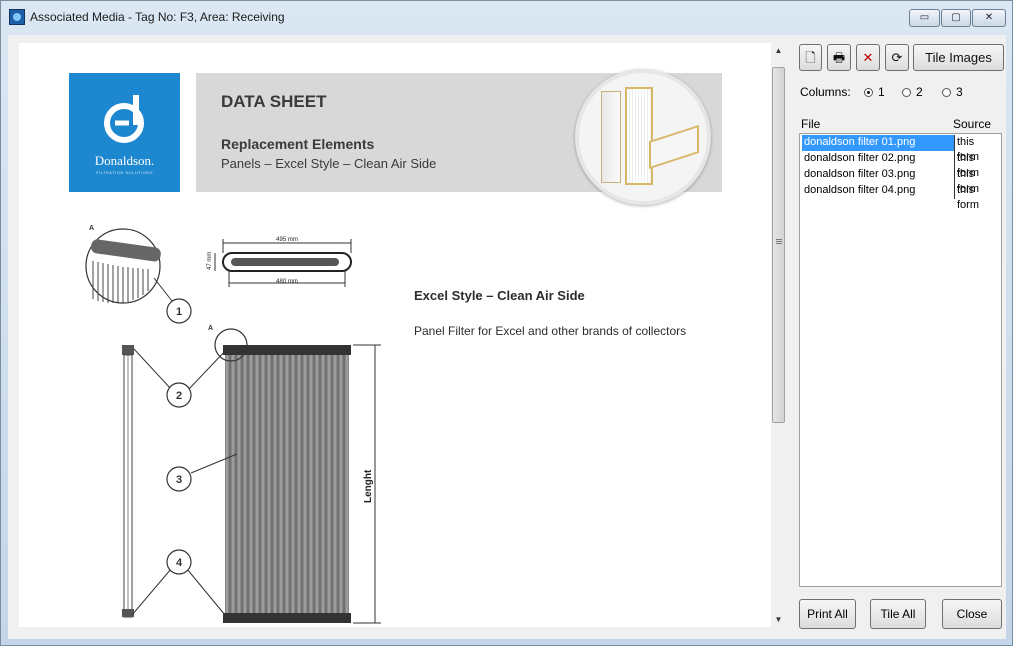 The width and height of the screenshot is (1013, 646). Describe the element at coordinates (900, 181) in the screenshot. I see `list-item: donaldson filter 03.png this form` at that location.